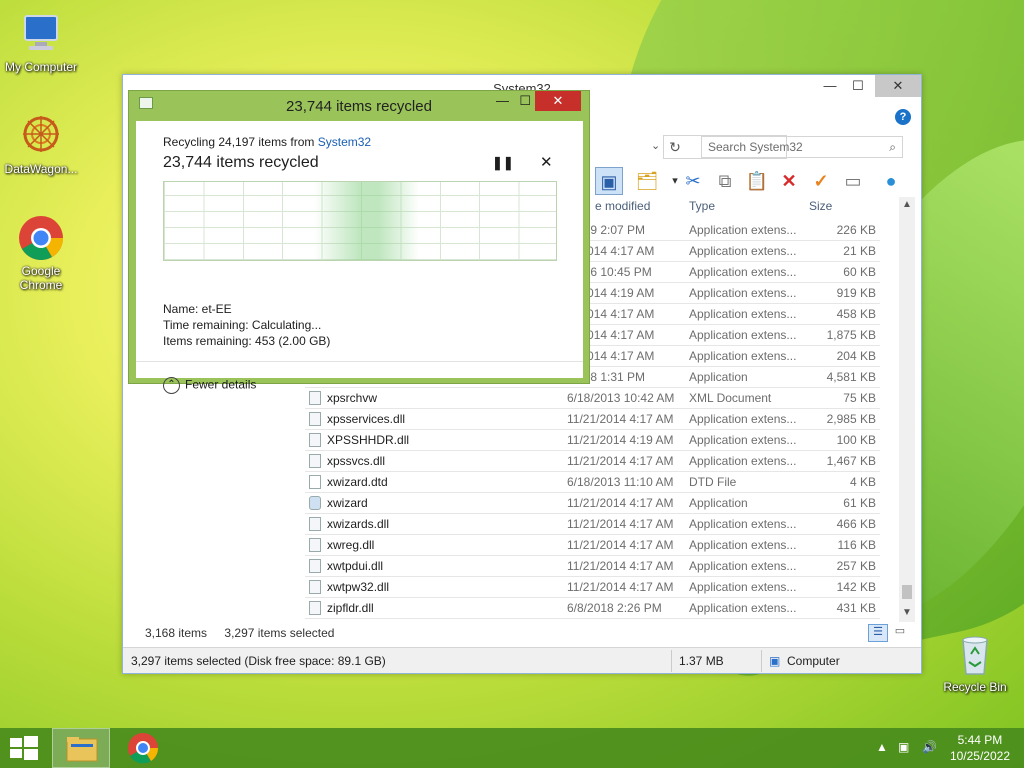 The height and width of the screenshot is (768, 1024). I want to click on details-view-icon: ☰, so click(878, 633).